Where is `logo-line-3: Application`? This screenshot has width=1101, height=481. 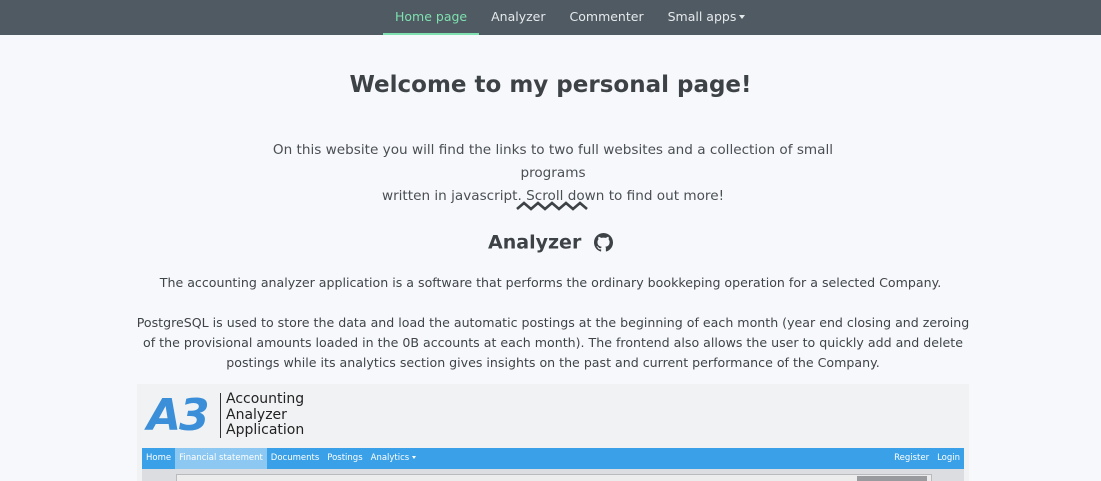
logo-line-3: Application is located at coordinates (265, 430).